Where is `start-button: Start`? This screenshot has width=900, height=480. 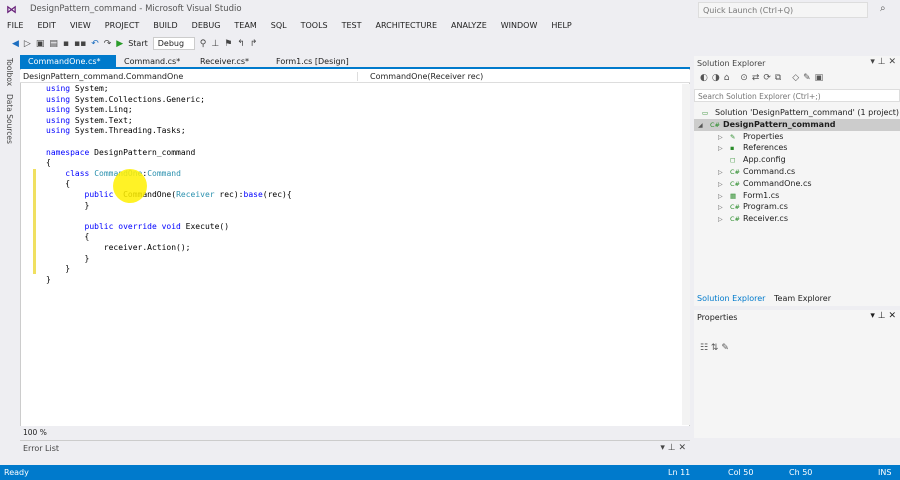 start-button: Start is located at coordinates (138, 43).